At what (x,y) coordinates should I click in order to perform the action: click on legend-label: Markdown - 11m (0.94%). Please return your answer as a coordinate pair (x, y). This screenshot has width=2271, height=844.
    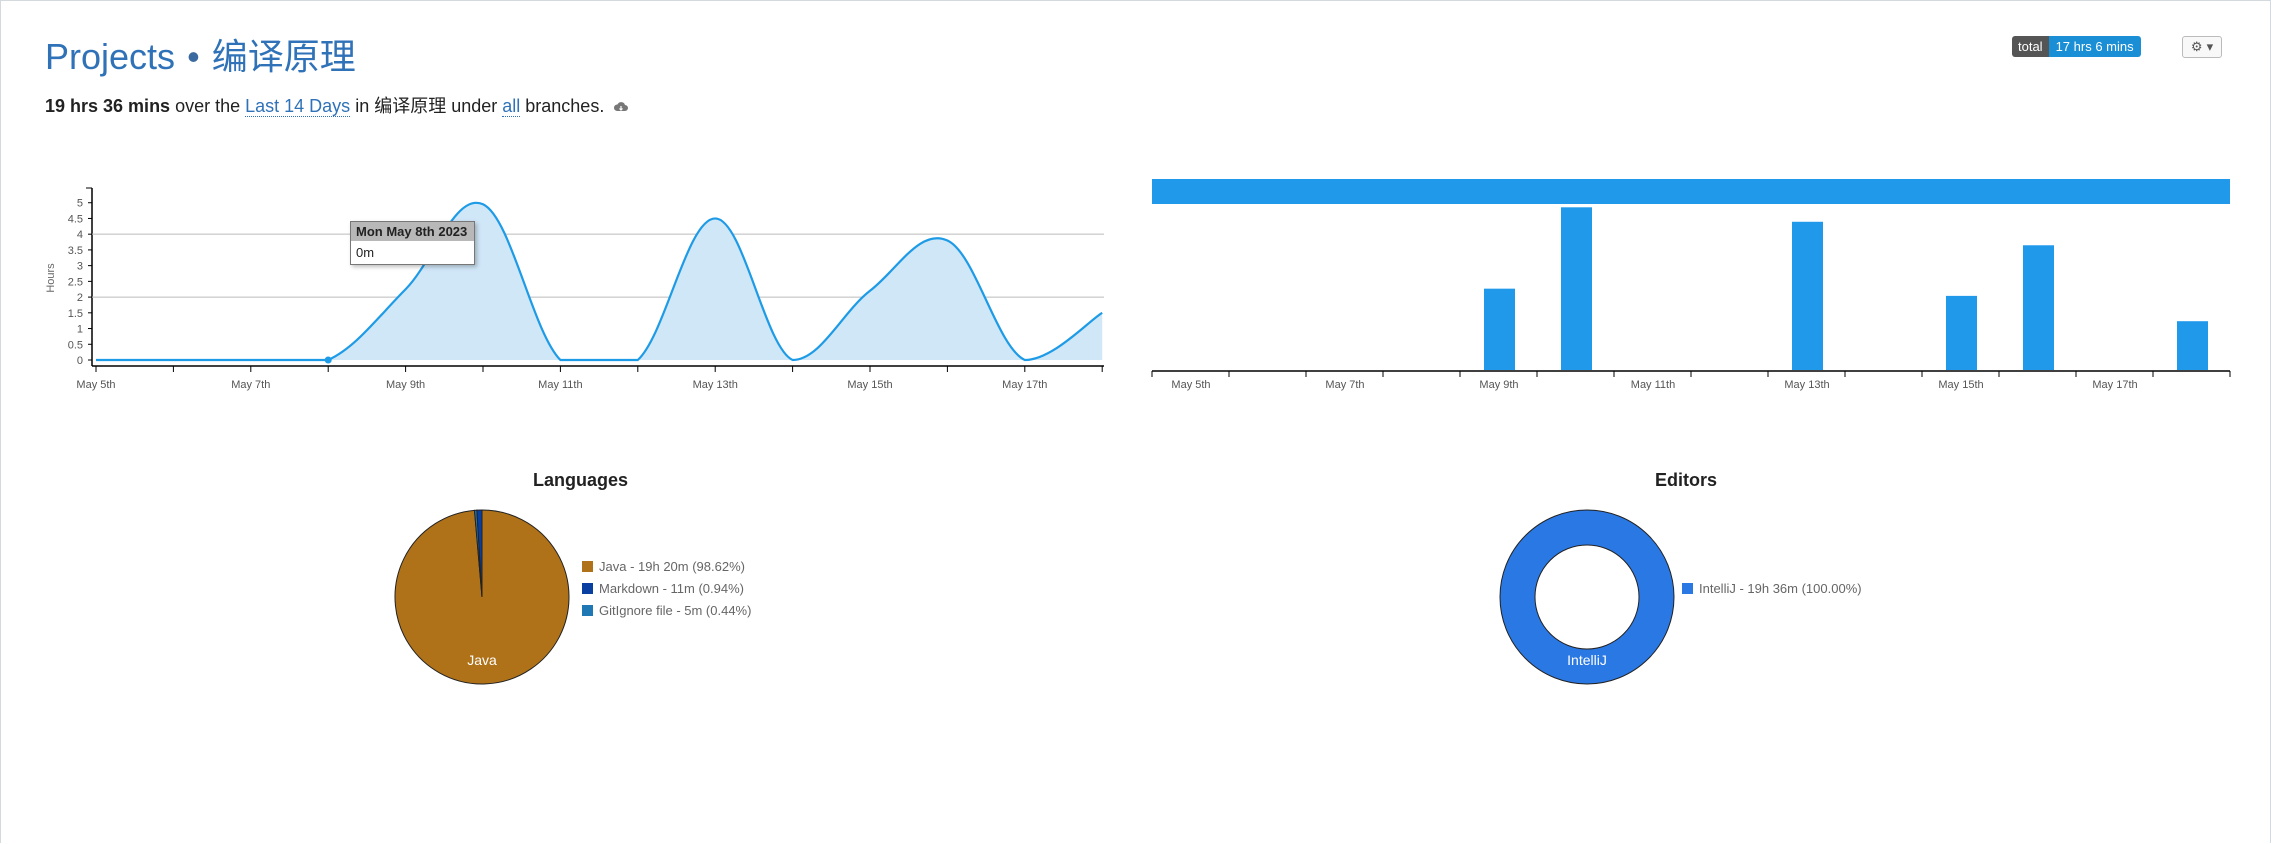
    Looking at the image, I should click on (671, 588).